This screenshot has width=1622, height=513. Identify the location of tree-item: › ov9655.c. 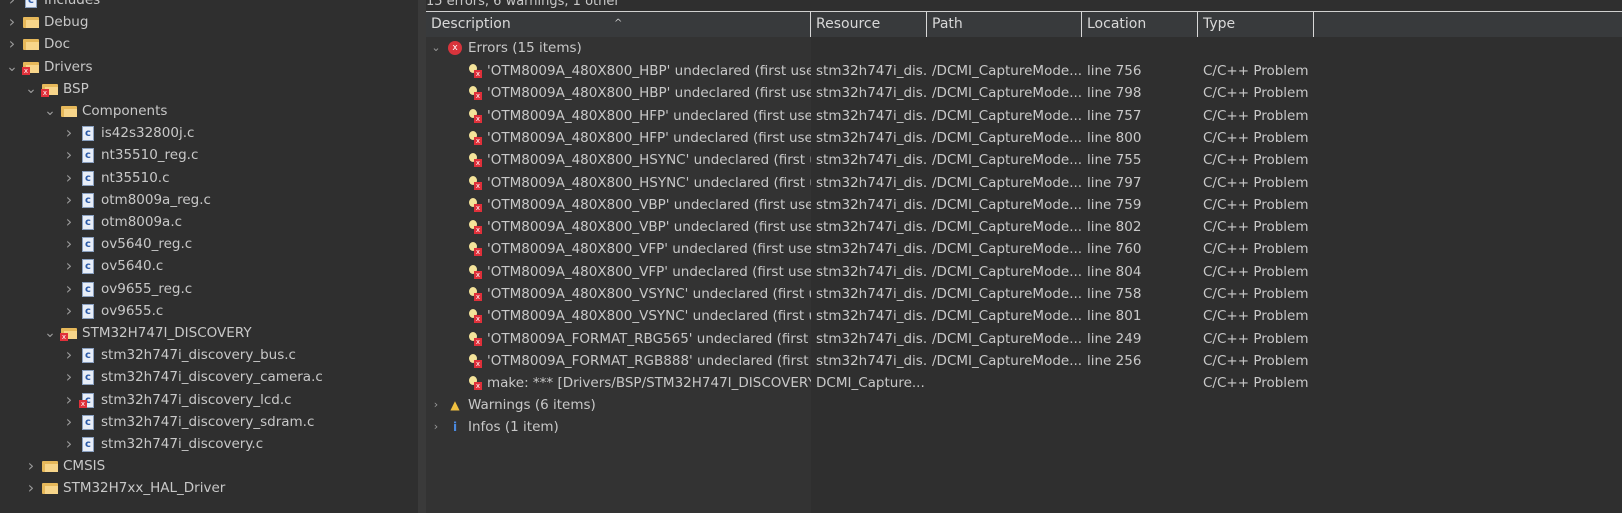
(112, 311).